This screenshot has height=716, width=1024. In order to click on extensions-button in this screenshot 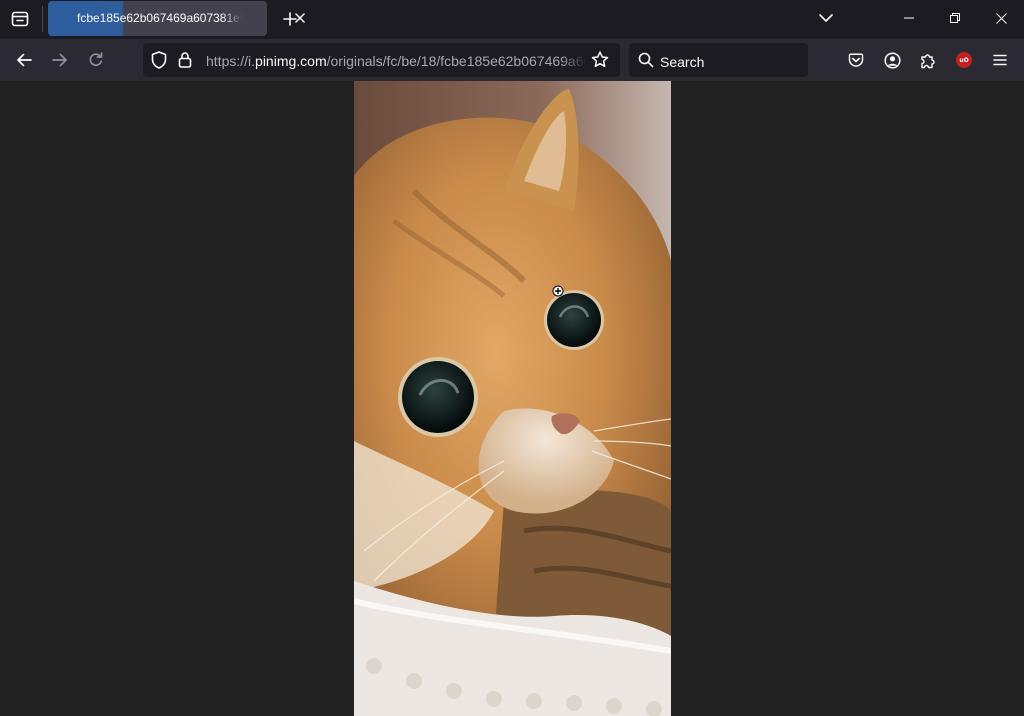, I will do `click(928, 60)`.